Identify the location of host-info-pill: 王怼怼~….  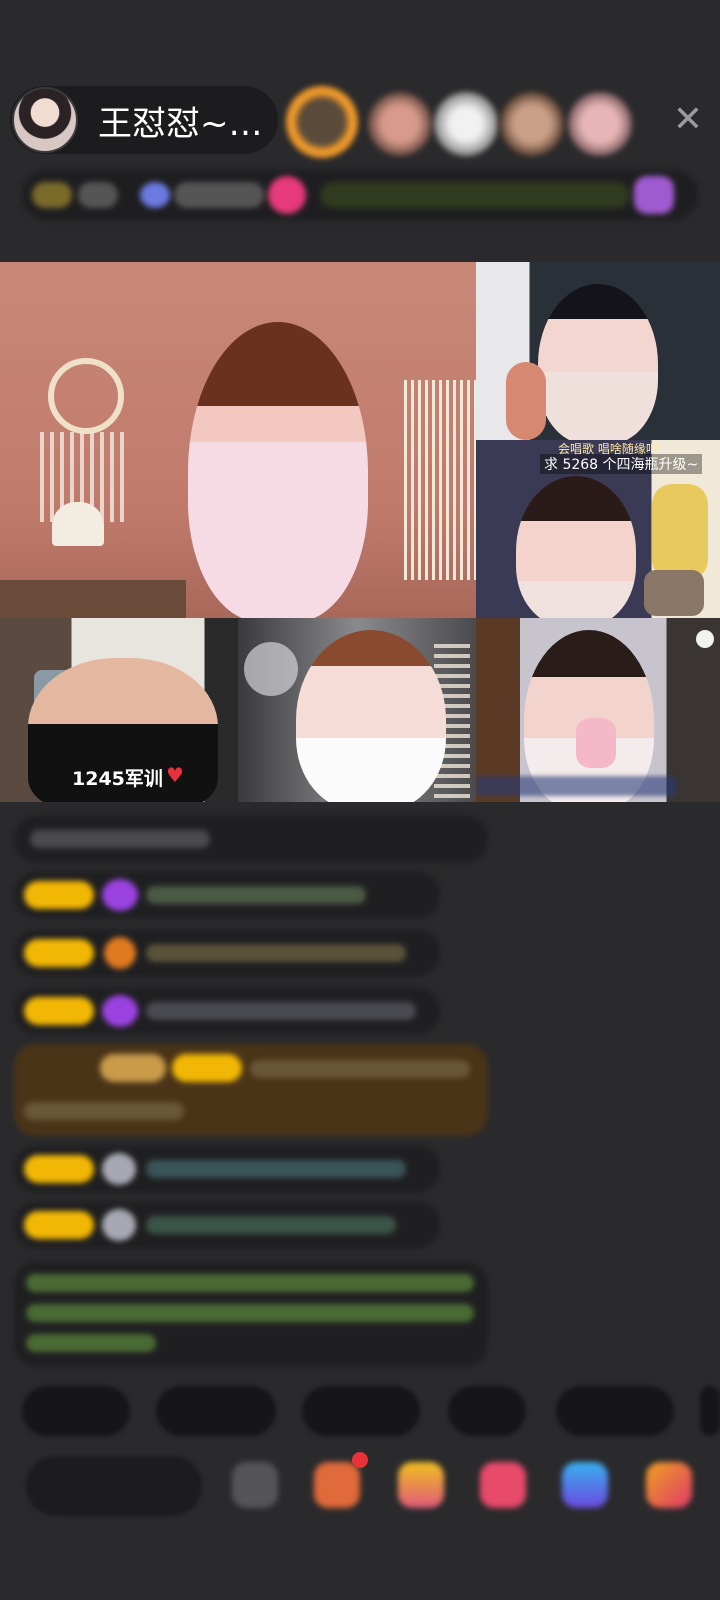
(144, 120).